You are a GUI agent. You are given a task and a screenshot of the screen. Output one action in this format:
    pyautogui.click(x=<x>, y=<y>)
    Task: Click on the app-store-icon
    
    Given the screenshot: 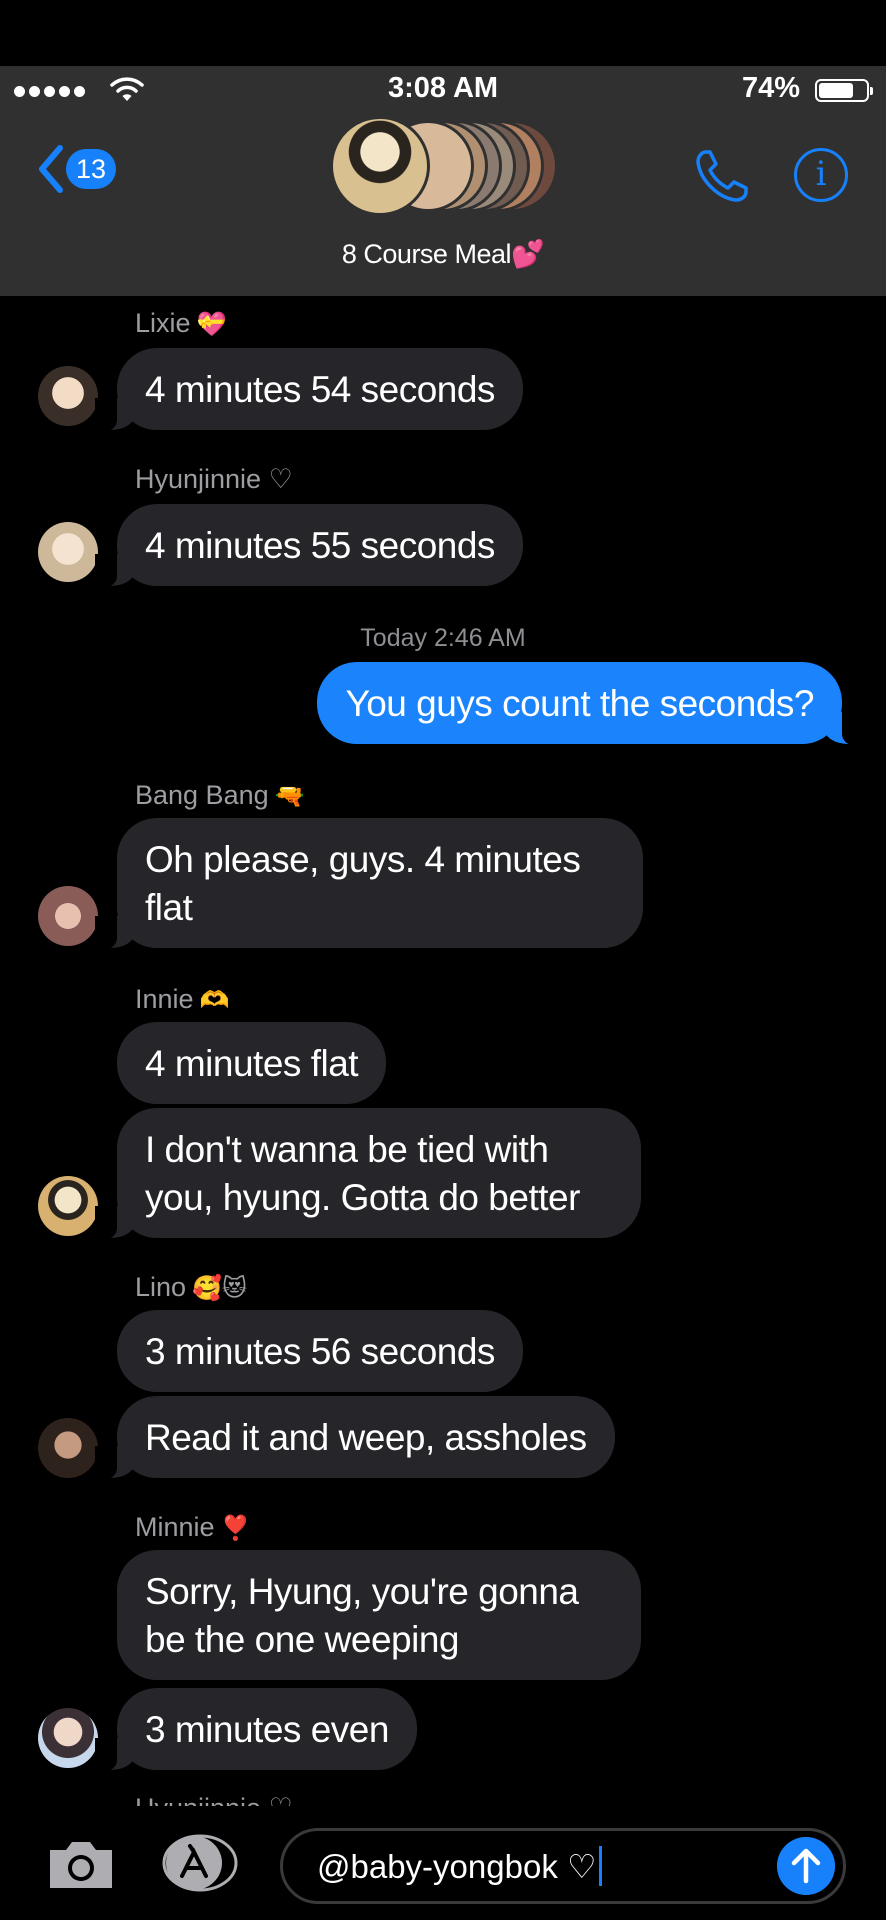 What is the action you would take?
    pyautogui.click(x=200, y=1863)
    